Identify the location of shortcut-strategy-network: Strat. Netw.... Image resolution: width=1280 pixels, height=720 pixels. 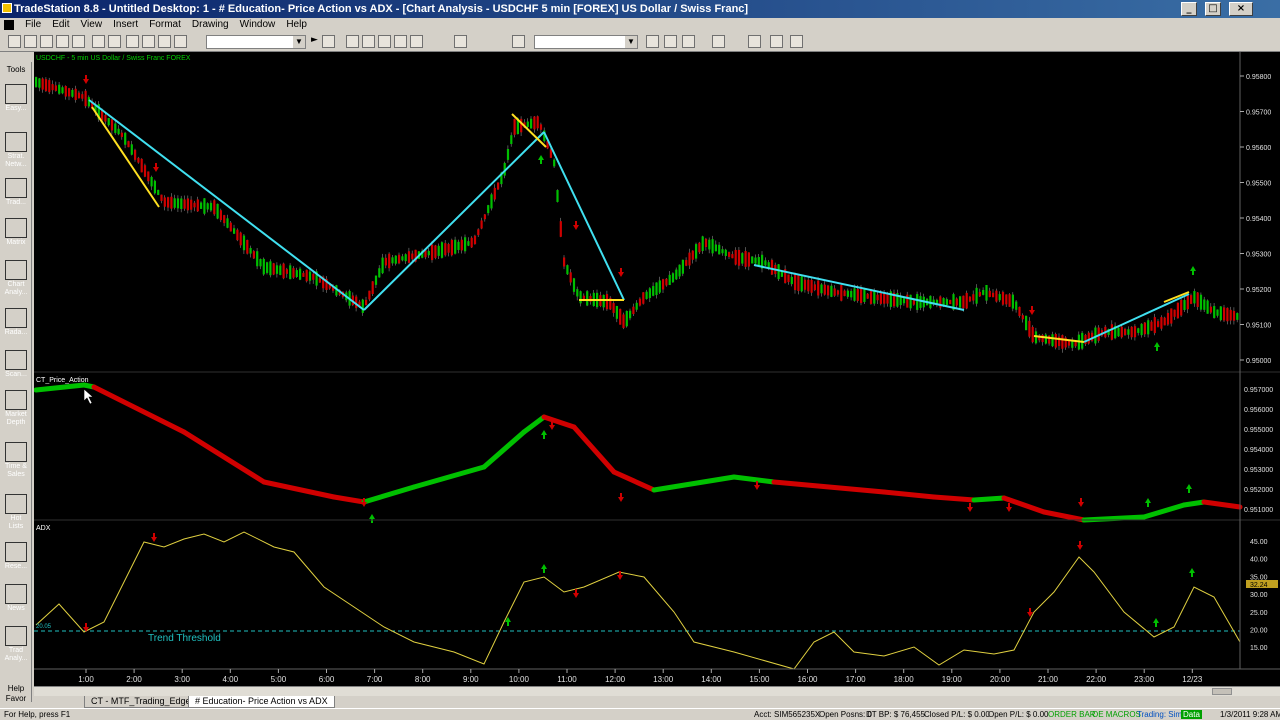
(16, 150).